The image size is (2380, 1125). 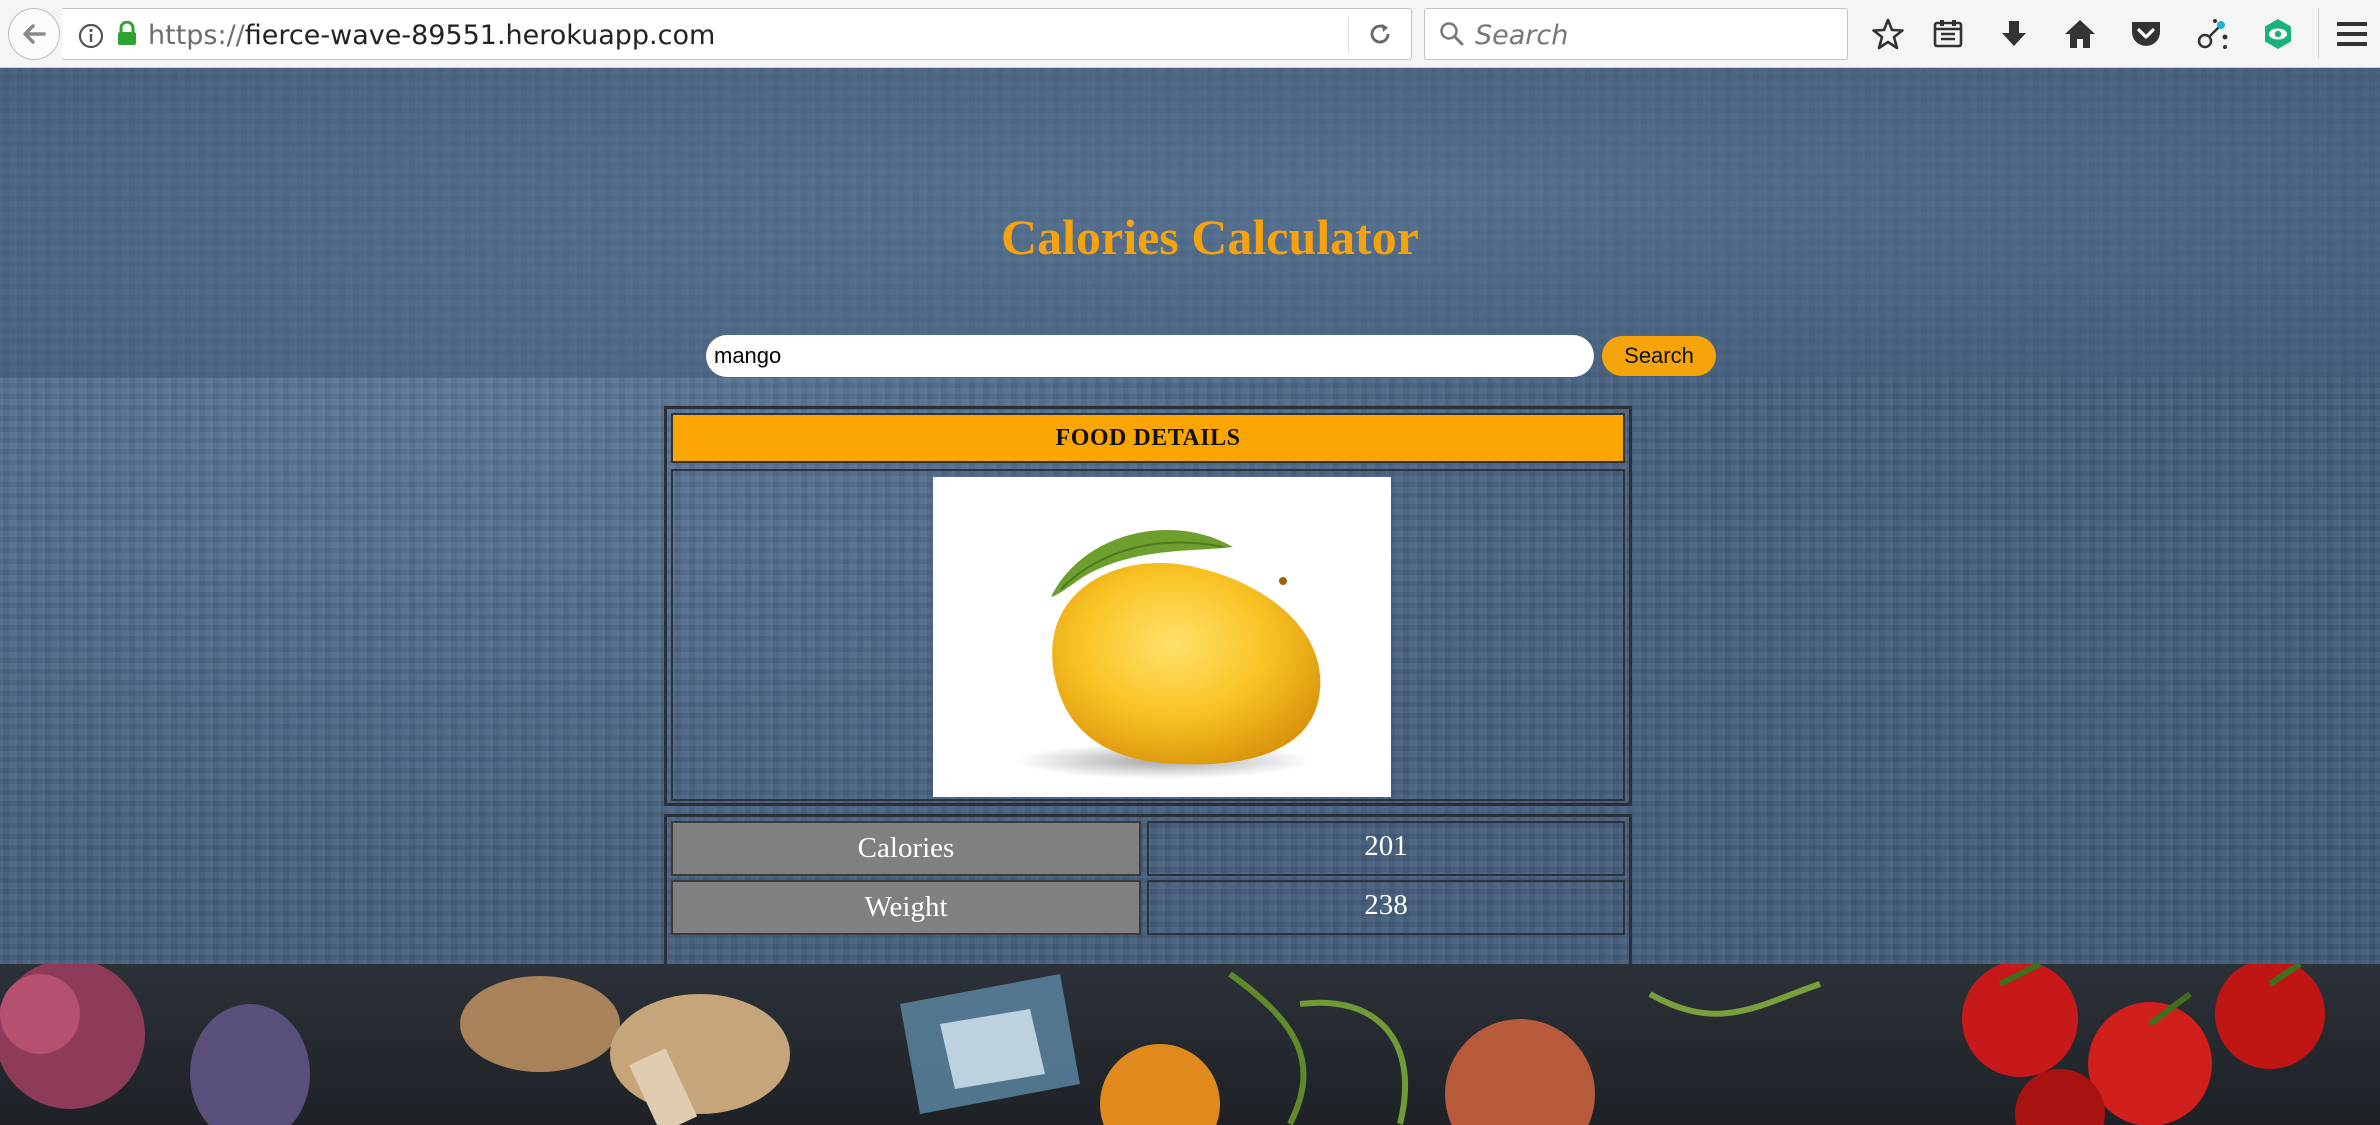 I want to click on vegetables-background-image, so click(x=1190, y=1044).